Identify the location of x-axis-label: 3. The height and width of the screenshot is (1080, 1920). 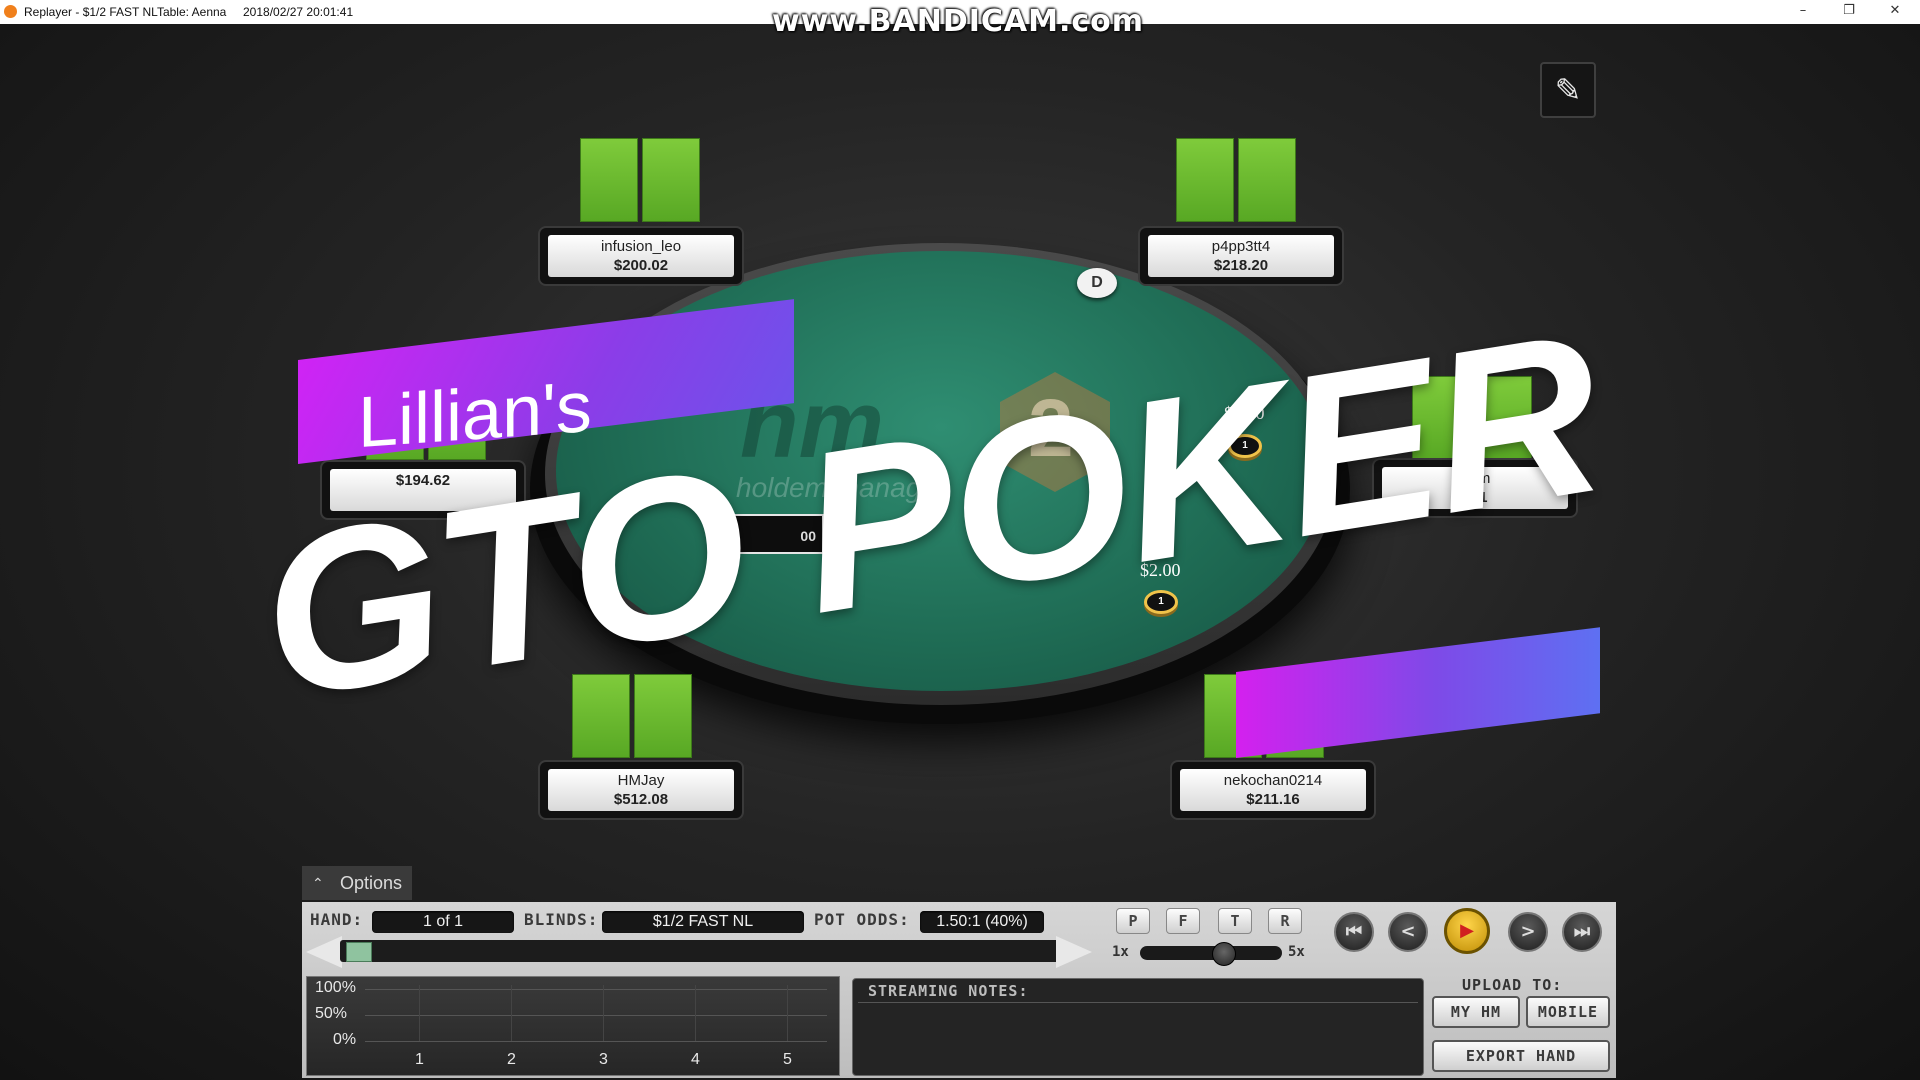
(603, 1059).